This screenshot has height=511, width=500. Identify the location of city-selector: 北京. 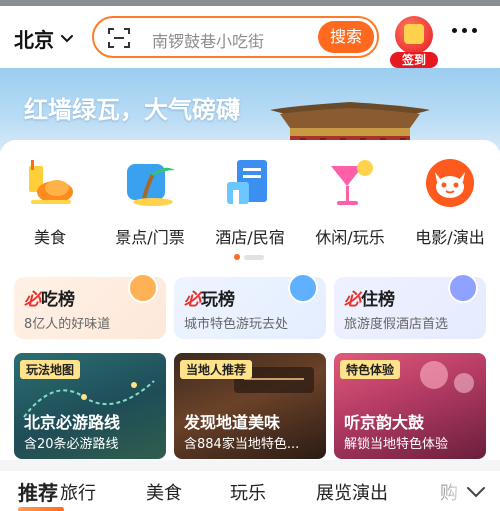
(44, 38).